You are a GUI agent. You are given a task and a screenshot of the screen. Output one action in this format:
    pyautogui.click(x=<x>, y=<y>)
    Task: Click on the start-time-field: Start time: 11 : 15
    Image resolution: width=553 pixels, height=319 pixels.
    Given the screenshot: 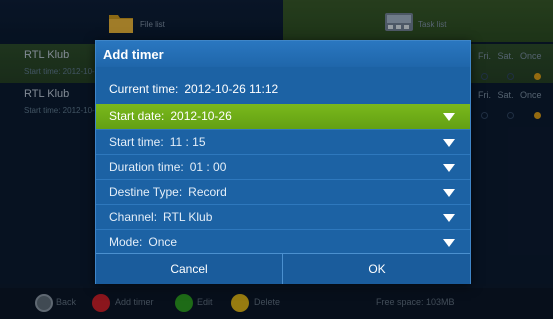 What is the action you would take?
    pyautogui.click(x=283, y=142)
    